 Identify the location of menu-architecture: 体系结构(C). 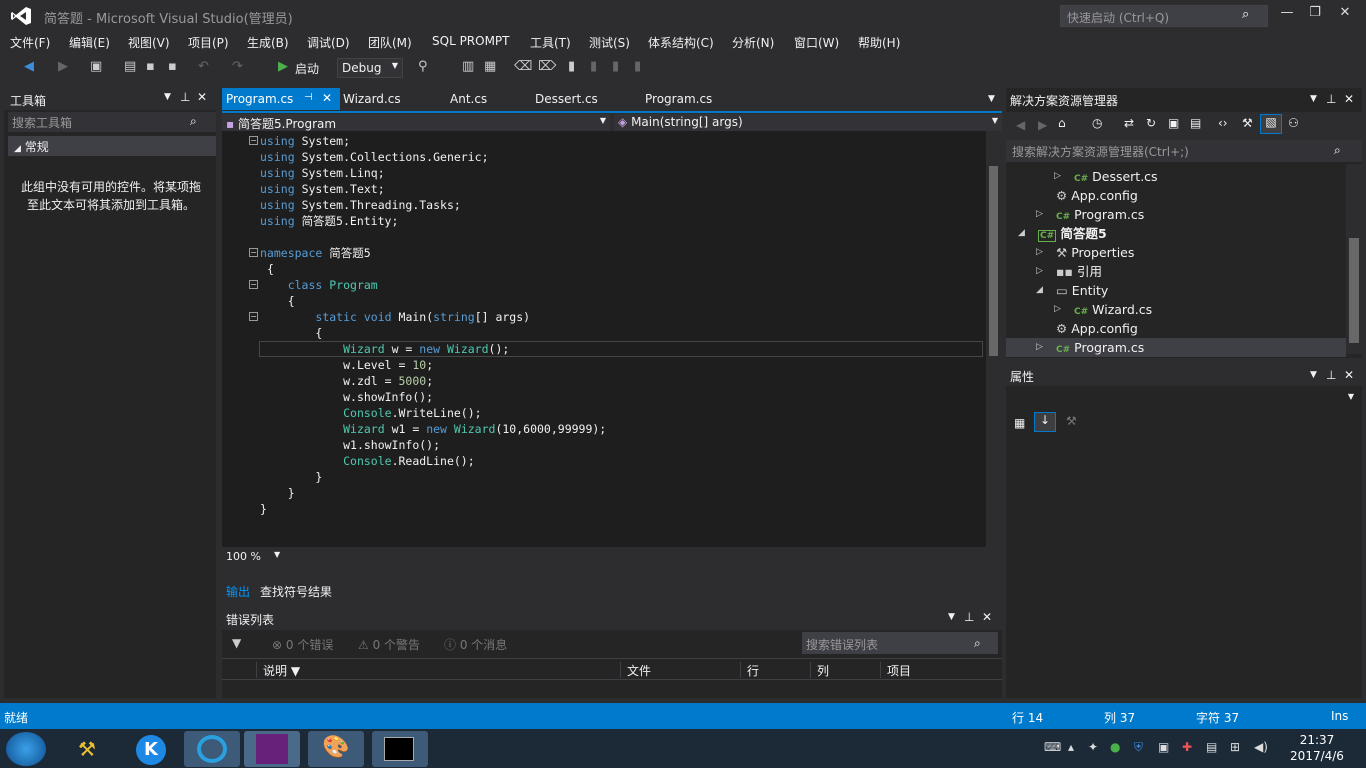
(681, 42).